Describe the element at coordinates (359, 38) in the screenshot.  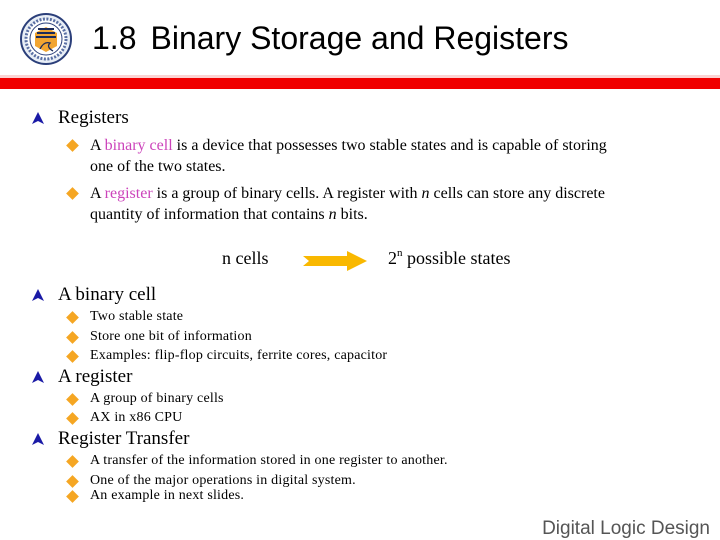
I see `title-text: Binary Storage and Registers` at that location.